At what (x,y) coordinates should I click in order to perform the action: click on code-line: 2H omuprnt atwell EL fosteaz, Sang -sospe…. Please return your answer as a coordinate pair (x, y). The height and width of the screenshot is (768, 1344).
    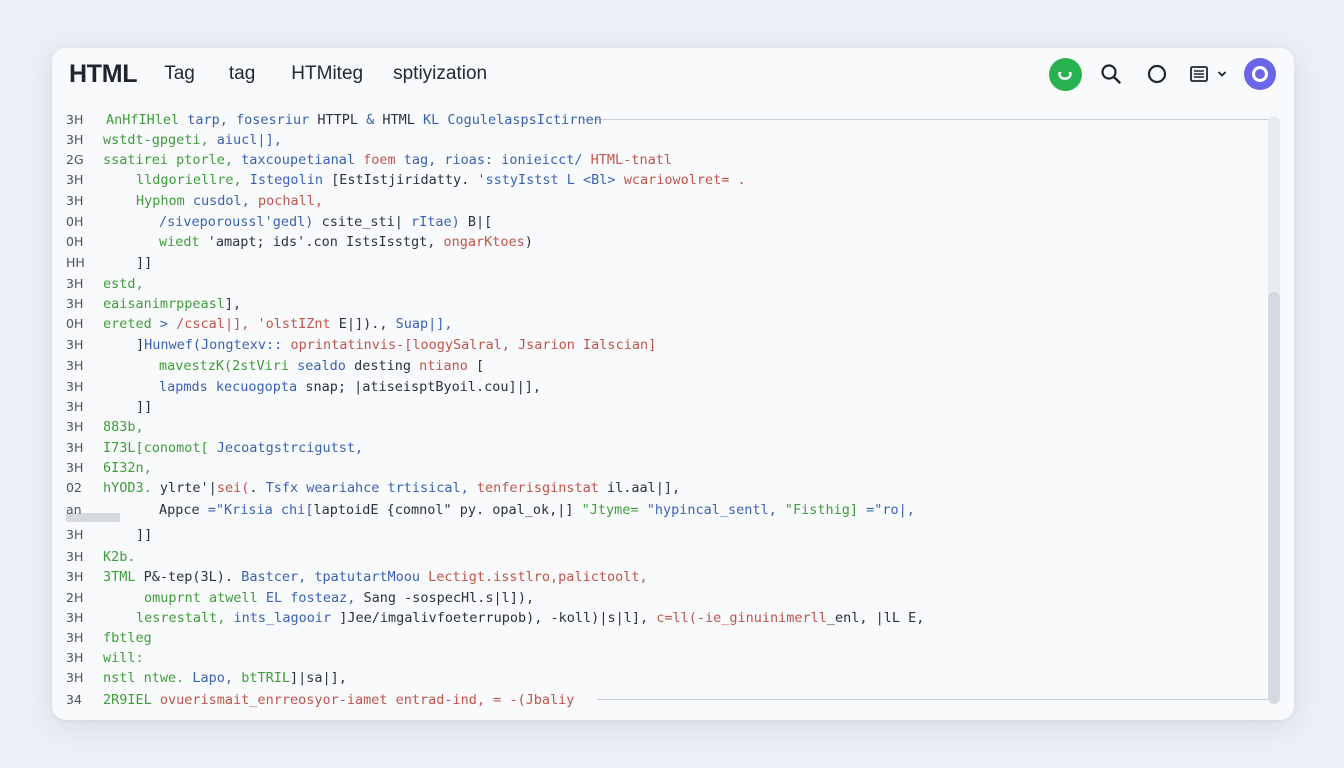
    Looking at the image, I should click on (663, 598).